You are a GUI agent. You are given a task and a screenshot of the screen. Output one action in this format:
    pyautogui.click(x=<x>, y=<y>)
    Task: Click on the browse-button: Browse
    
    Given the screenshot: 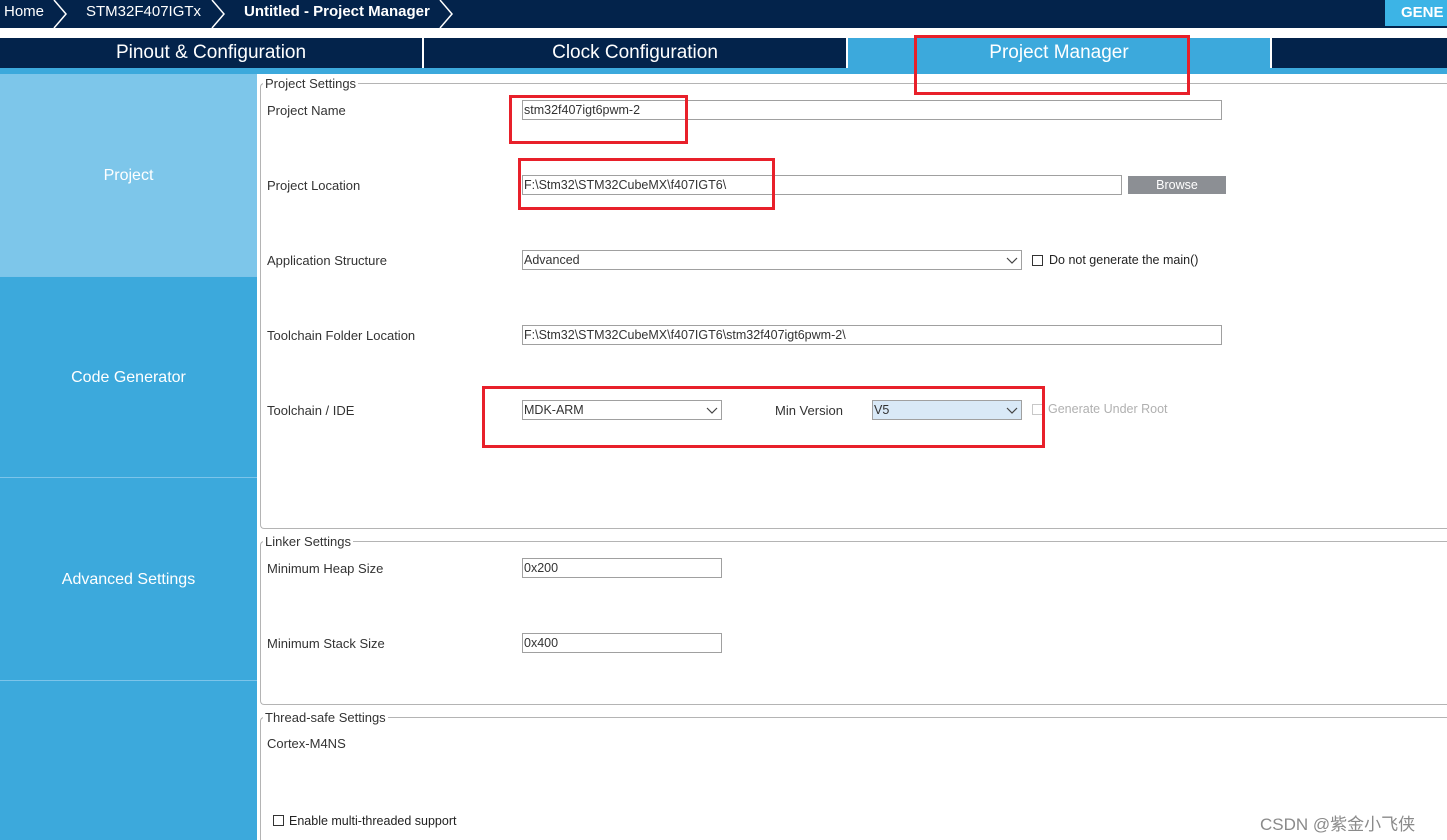 What is the action you would take?
    pyautogui.click(x=1177, y=185)
    